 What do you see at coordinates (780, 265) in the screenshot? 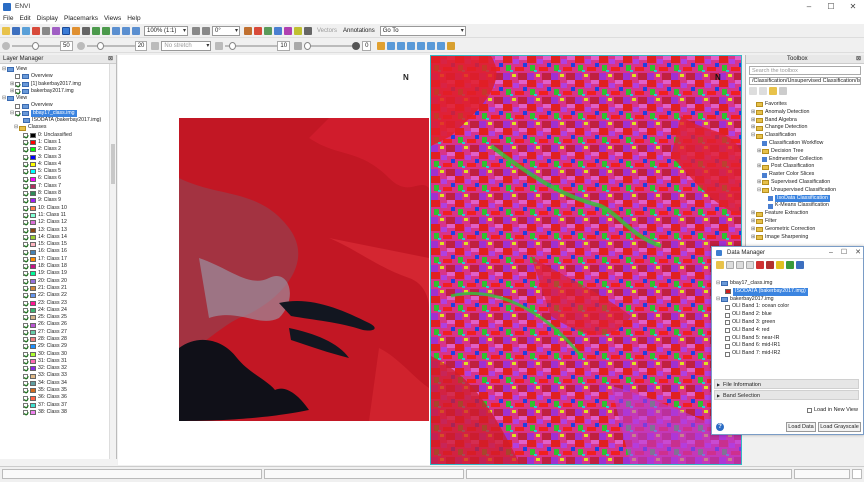
I see `dm-pin-icon` at bounding box center [780, 265].